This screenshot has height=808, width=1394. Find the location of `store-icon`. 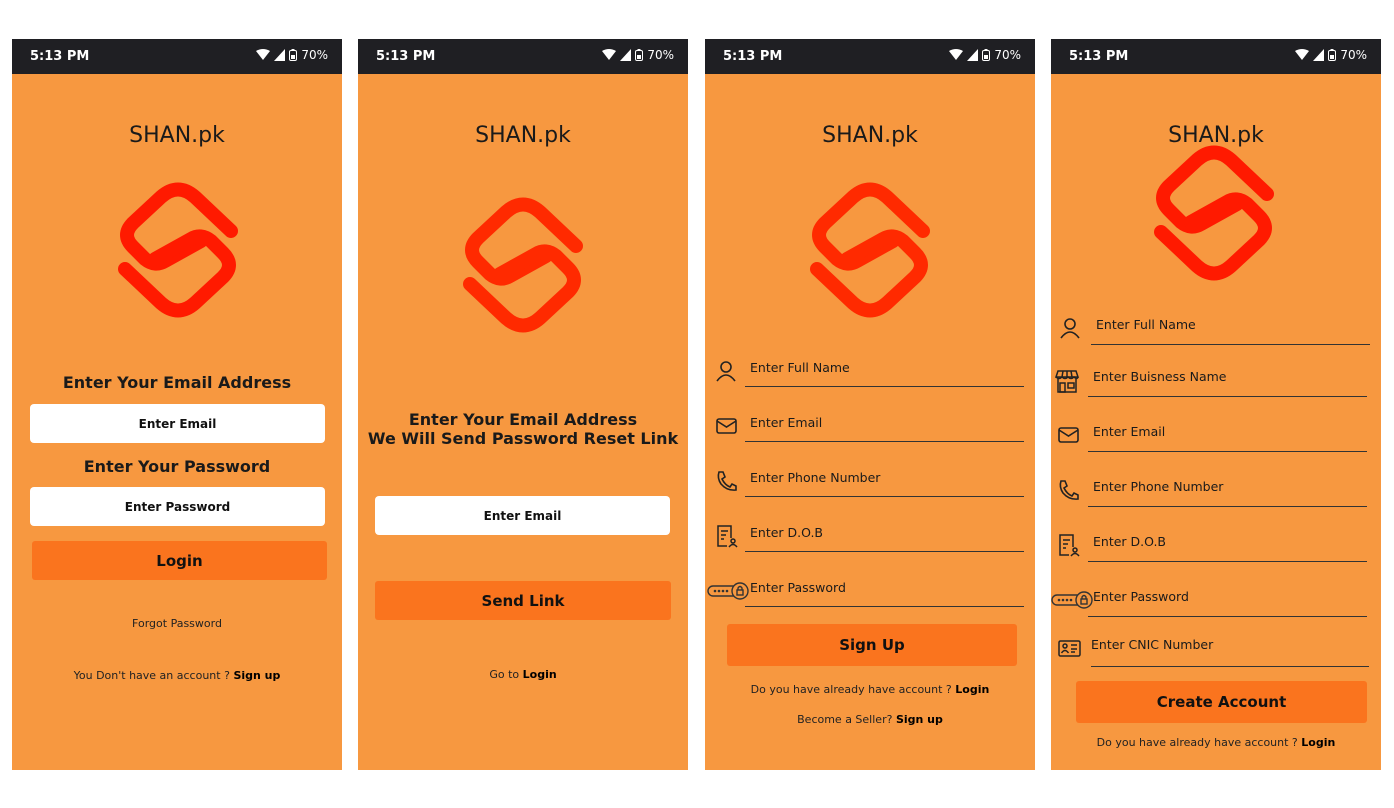

store-icon is located at coordinates (1067, 381).